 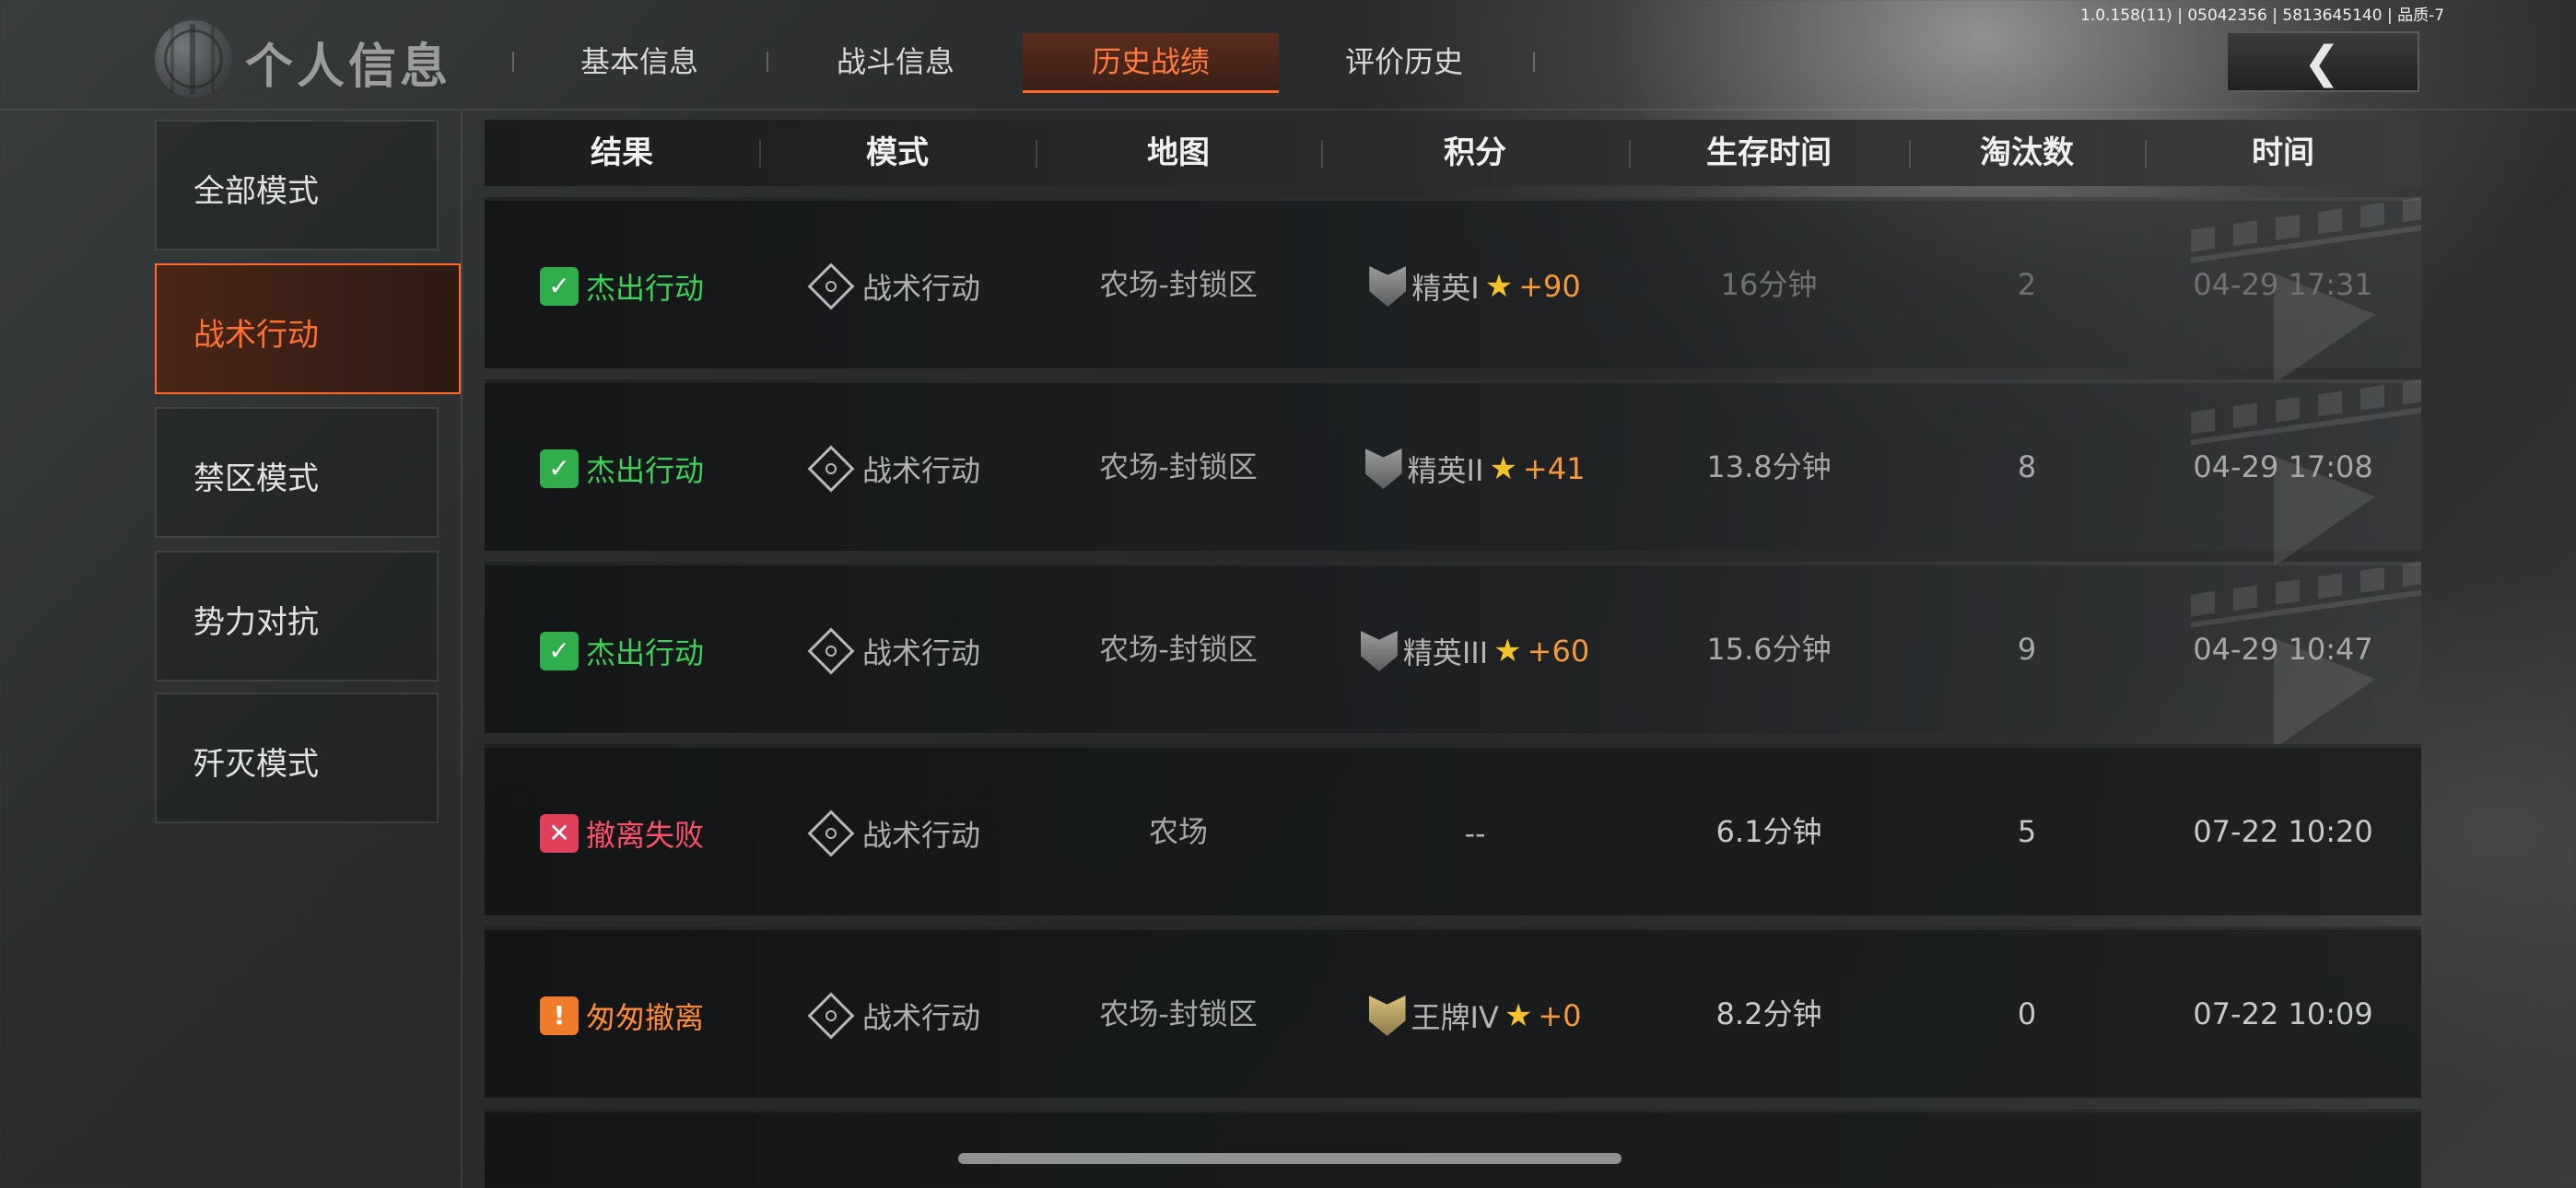 What do you see at coordinates (1404, 61) in the screenshot?
I see `tab-evaluation-history: 评价历史` at bounding box center [1404, 61].